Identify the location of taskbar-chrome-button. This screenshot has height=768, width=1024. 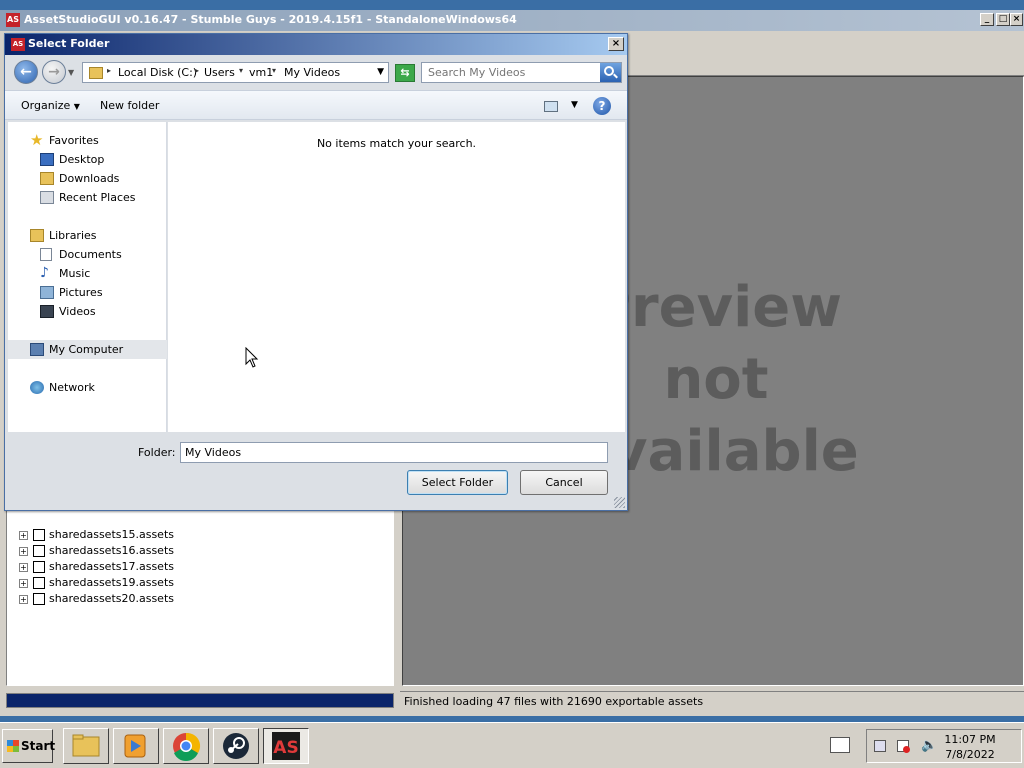
(186, 746).